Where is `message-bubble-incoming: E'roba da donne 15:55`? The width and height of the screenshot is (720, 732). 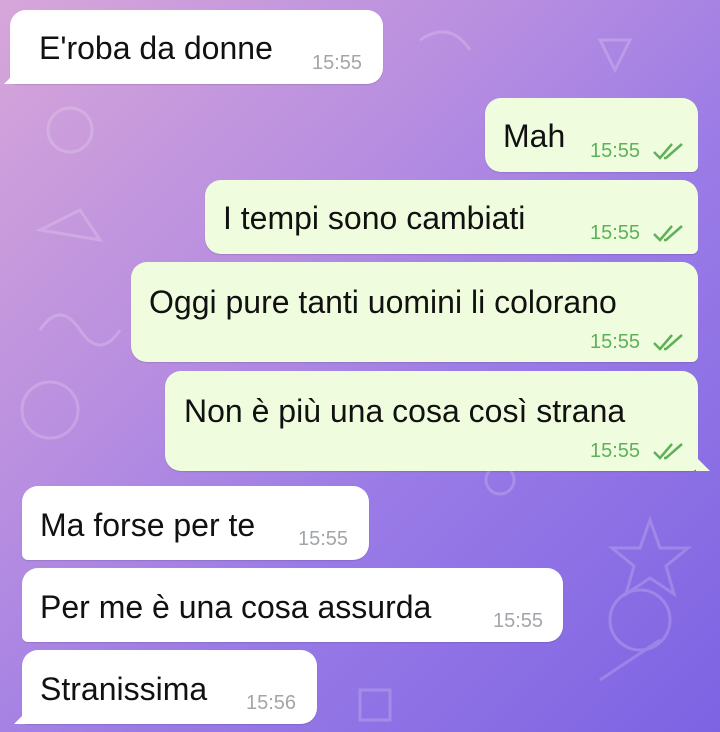
message-bubble-incoming: E'roba da donne 15:55 is located at coordinates (196, 47).